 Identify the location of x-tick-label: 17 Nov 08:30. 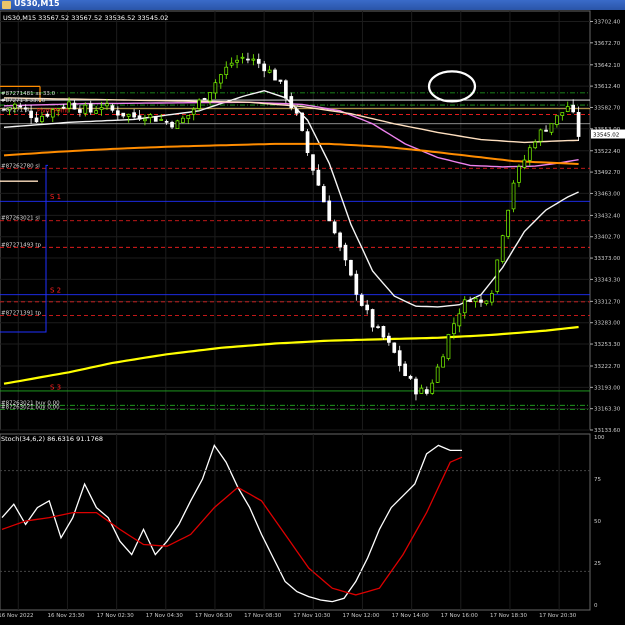
(263, 616).